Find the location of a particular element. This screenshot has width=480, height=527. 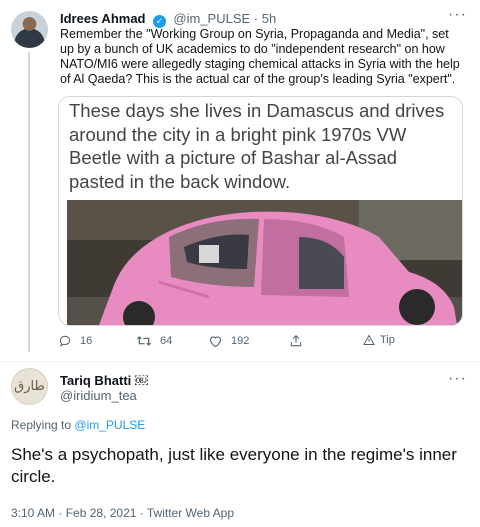

reply-author-avatar: ﻃﺎﺭﻕ is located at coordinates (29, 386).